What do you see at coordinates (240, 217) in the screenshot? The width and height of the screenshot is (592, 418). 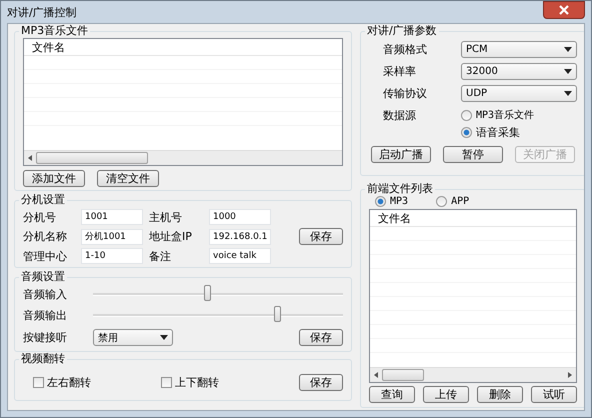 I see `text-field: 1000` at bounding box center [240, 217].